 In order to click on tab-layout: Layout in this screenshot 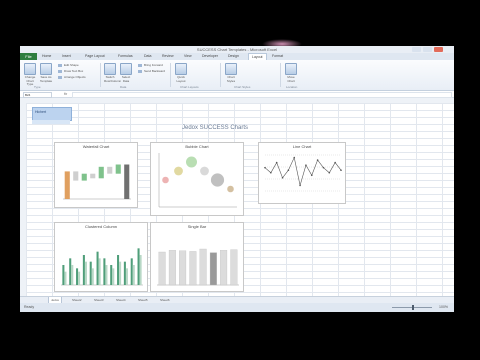, I will do `click(257, 56)`.